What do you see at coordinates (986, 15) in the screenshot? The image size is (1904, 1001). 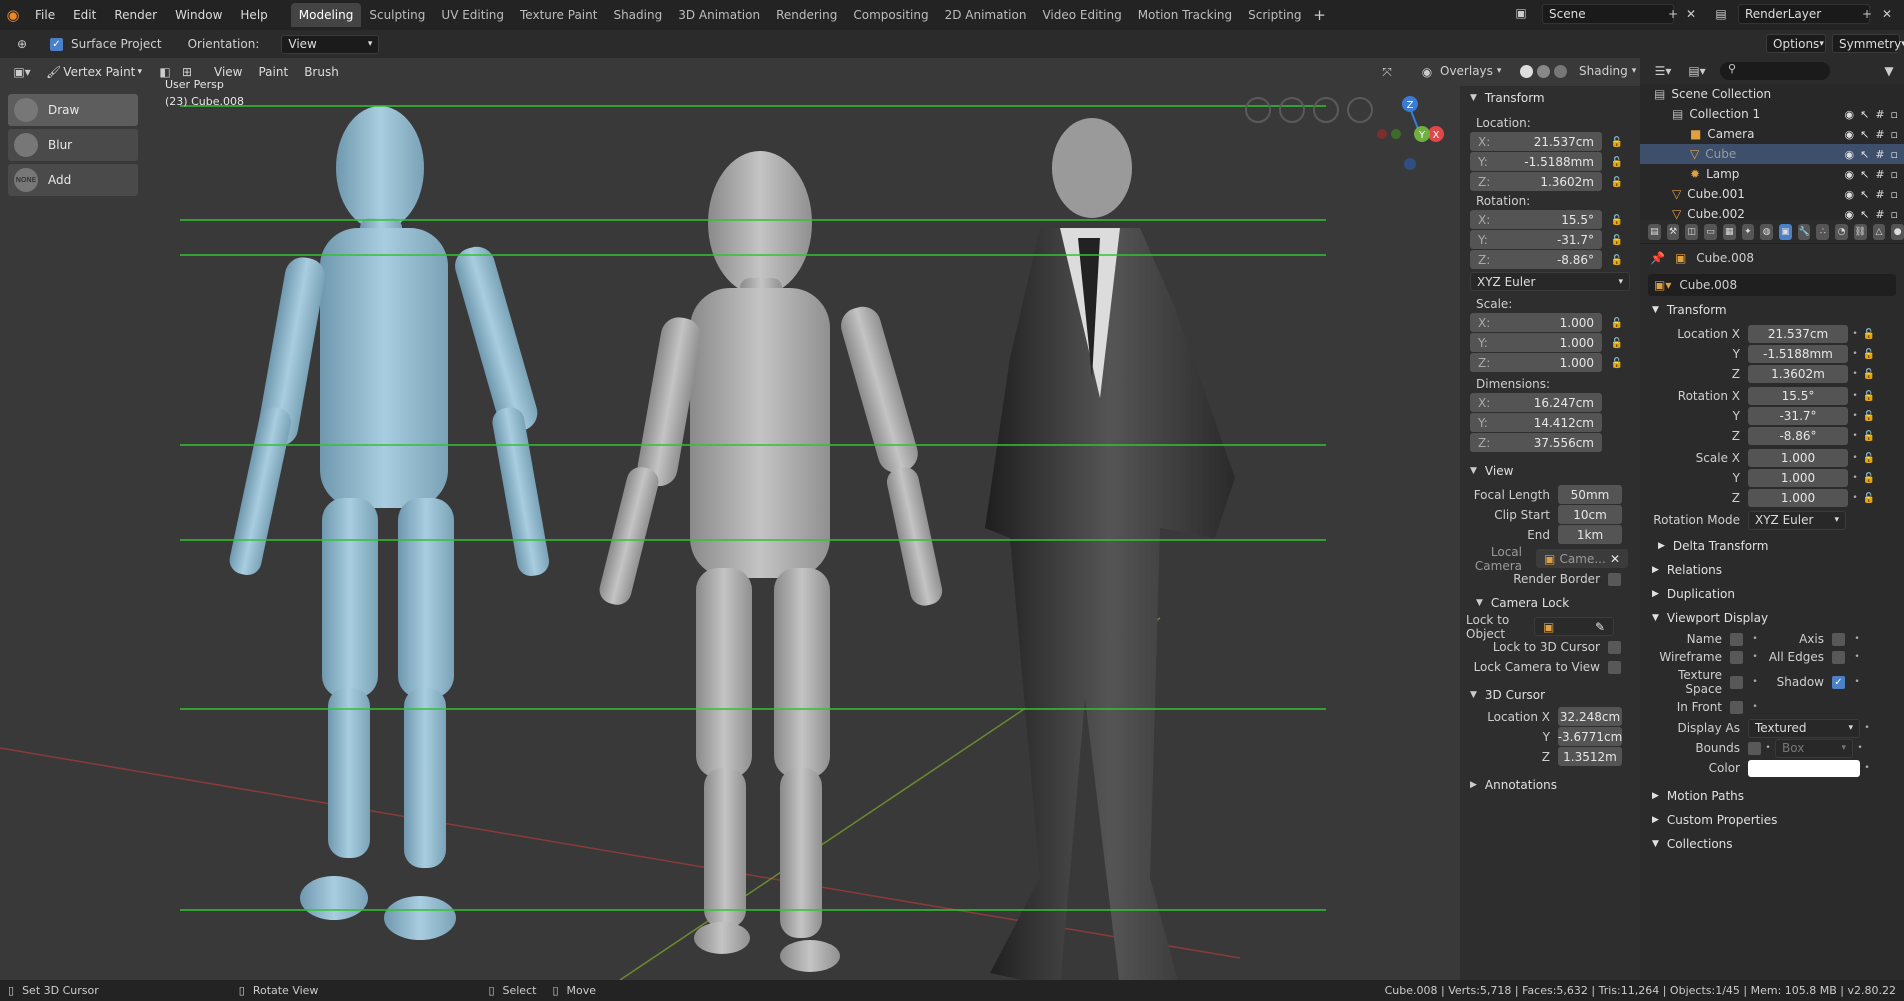 I see `tab-2d-animation: 2D Animation` at bounding box center [986, 15].